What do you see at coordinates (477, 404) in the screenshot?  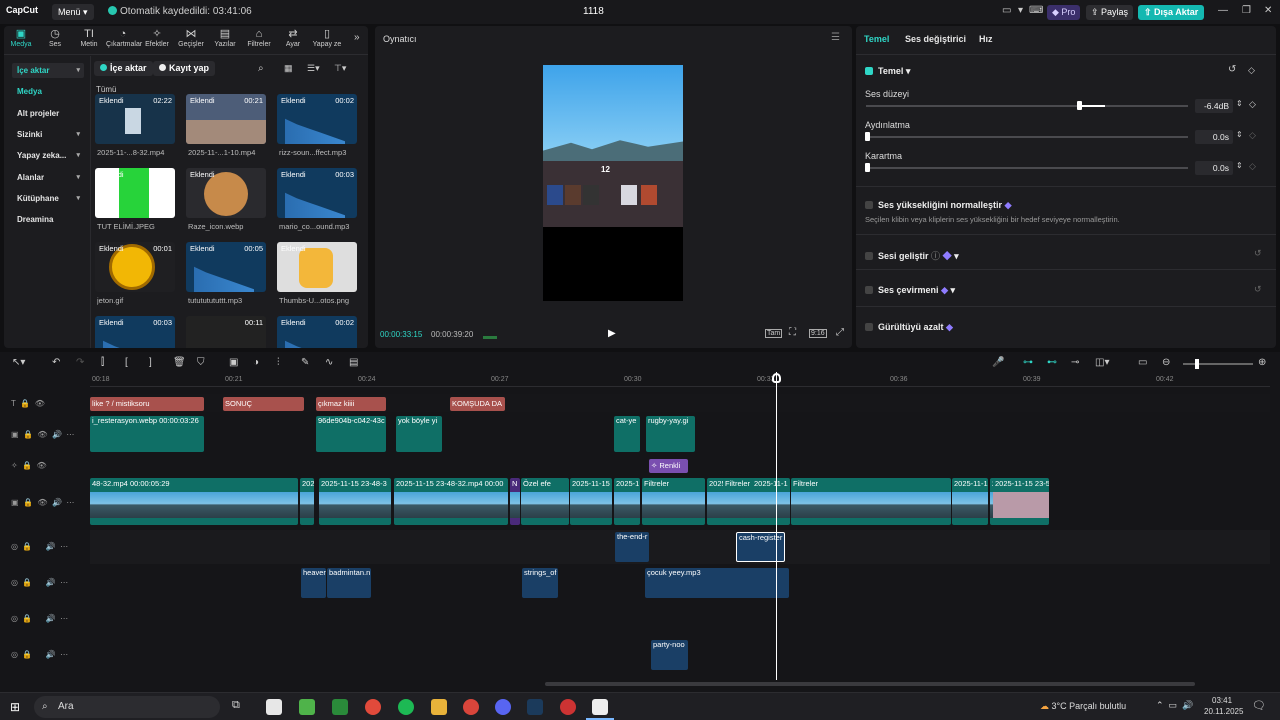 I see `text-clip: KOMŞUDA DA` at bounding box center [477, 404].